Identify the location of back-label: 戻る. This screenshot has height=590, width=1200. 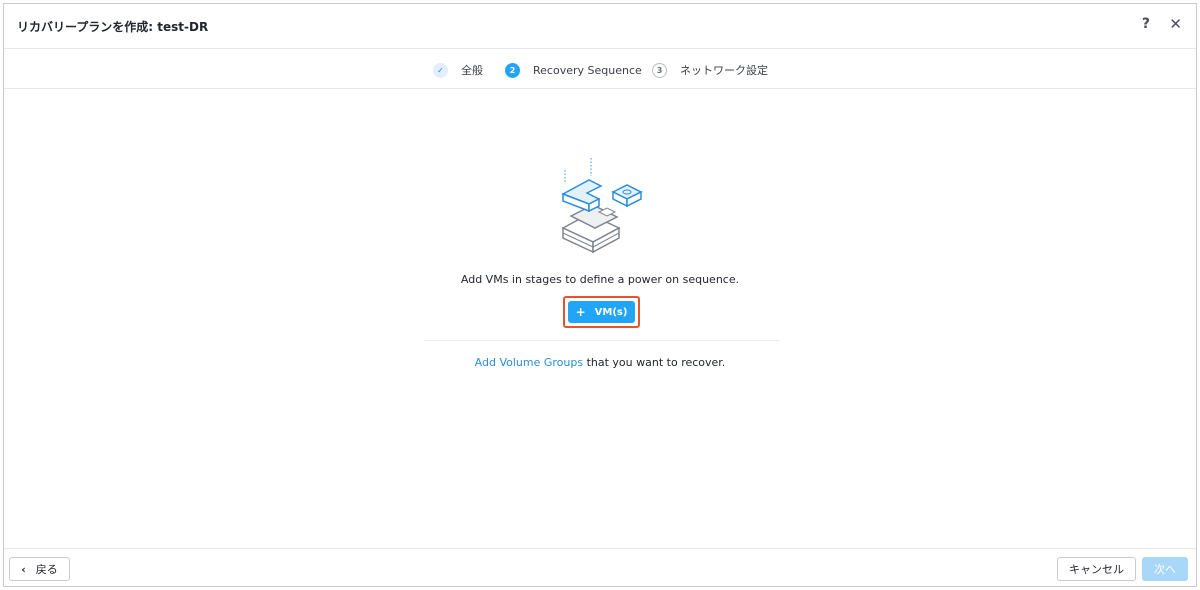
(46, 569).